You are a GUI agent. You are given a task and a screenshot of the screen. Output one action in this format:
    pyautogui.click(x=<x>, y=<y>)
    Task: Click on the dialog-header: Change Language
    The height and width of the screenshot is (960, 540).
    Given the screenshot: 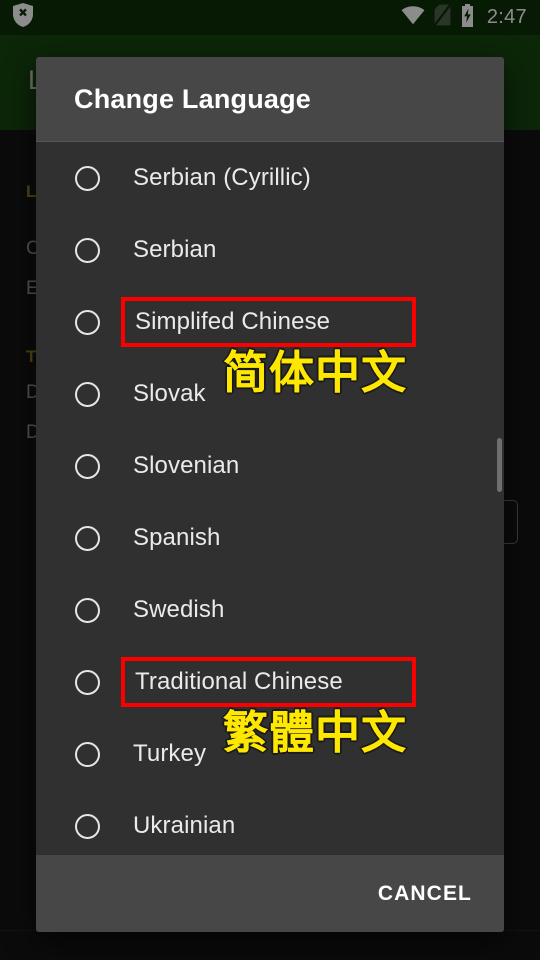 What is the action you would take?
    pyautogui.click(x=270, y=99)
    